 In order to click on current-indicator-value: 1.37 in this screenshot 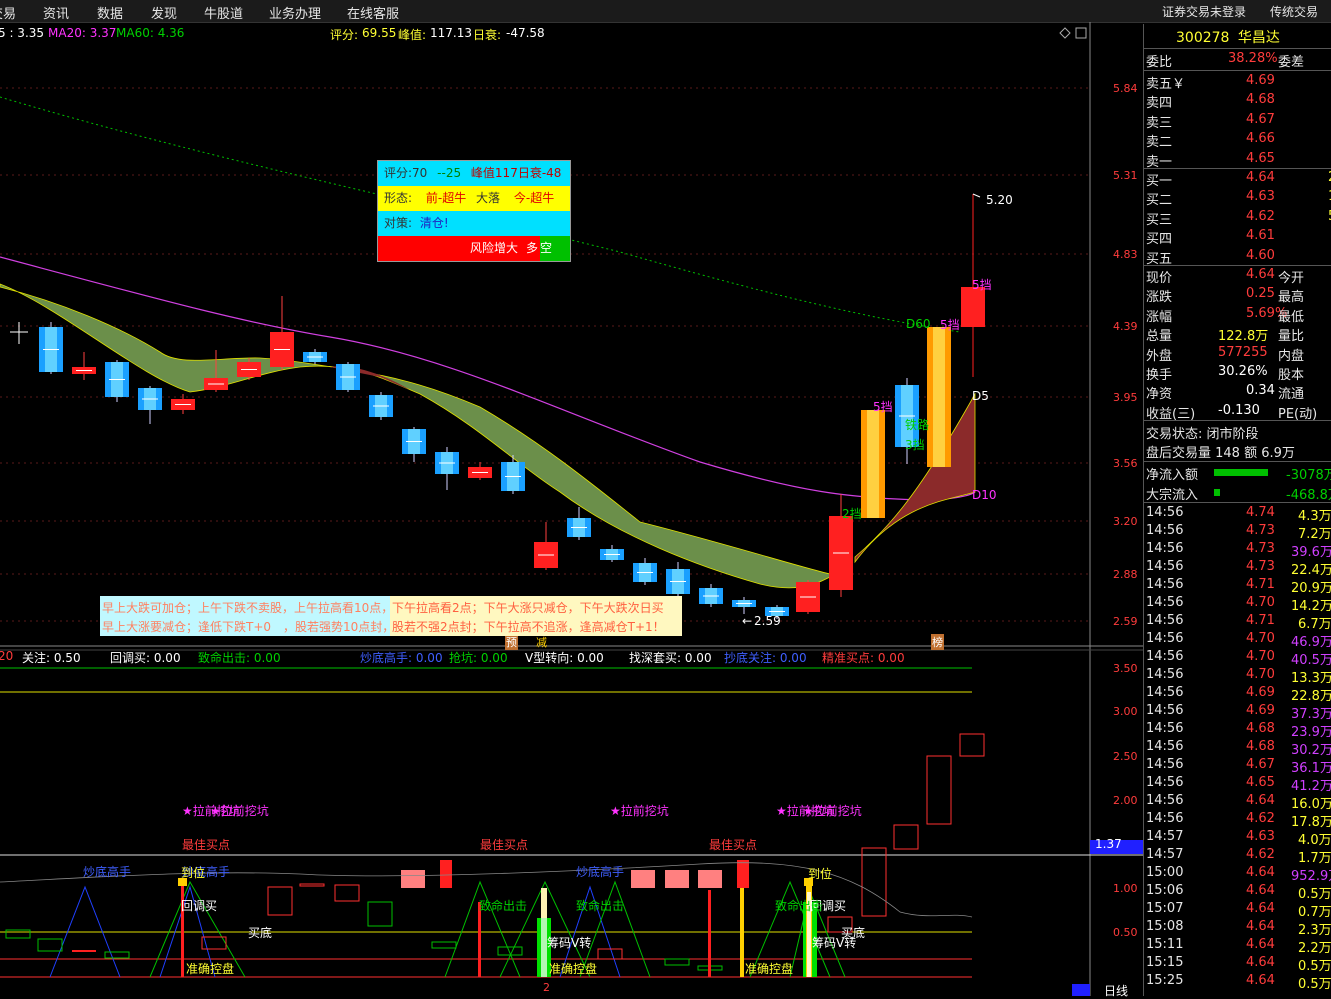, I will do `click(1108, 844)`.